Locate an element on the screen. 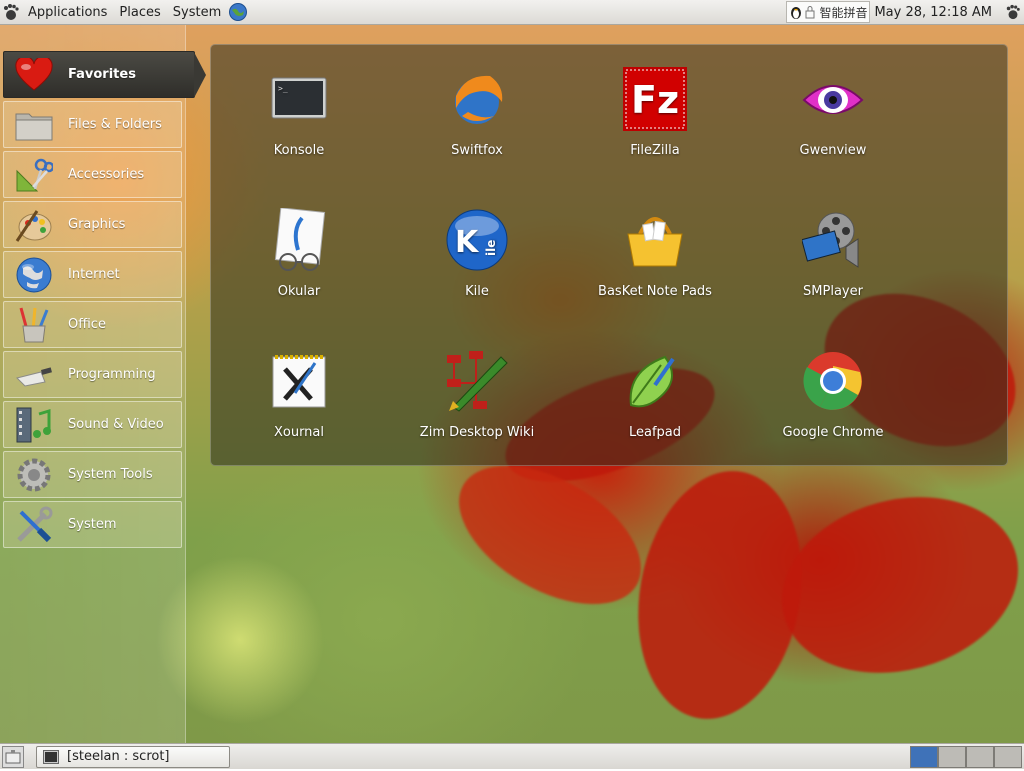 This screenshot has width=1024, height=771. eye-icon is located at coordinates (833, 99).